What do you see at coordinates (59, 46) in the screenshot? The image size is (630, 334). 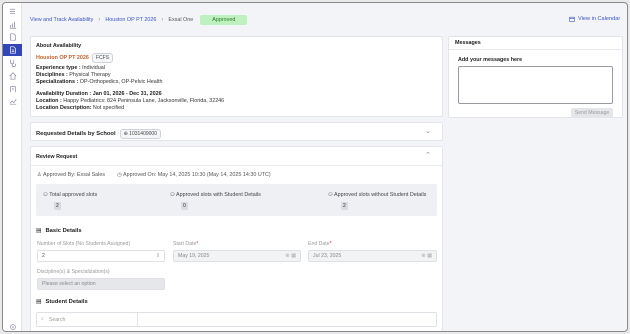 I see `about-title: About Availability` at bounding box center [59, 46].